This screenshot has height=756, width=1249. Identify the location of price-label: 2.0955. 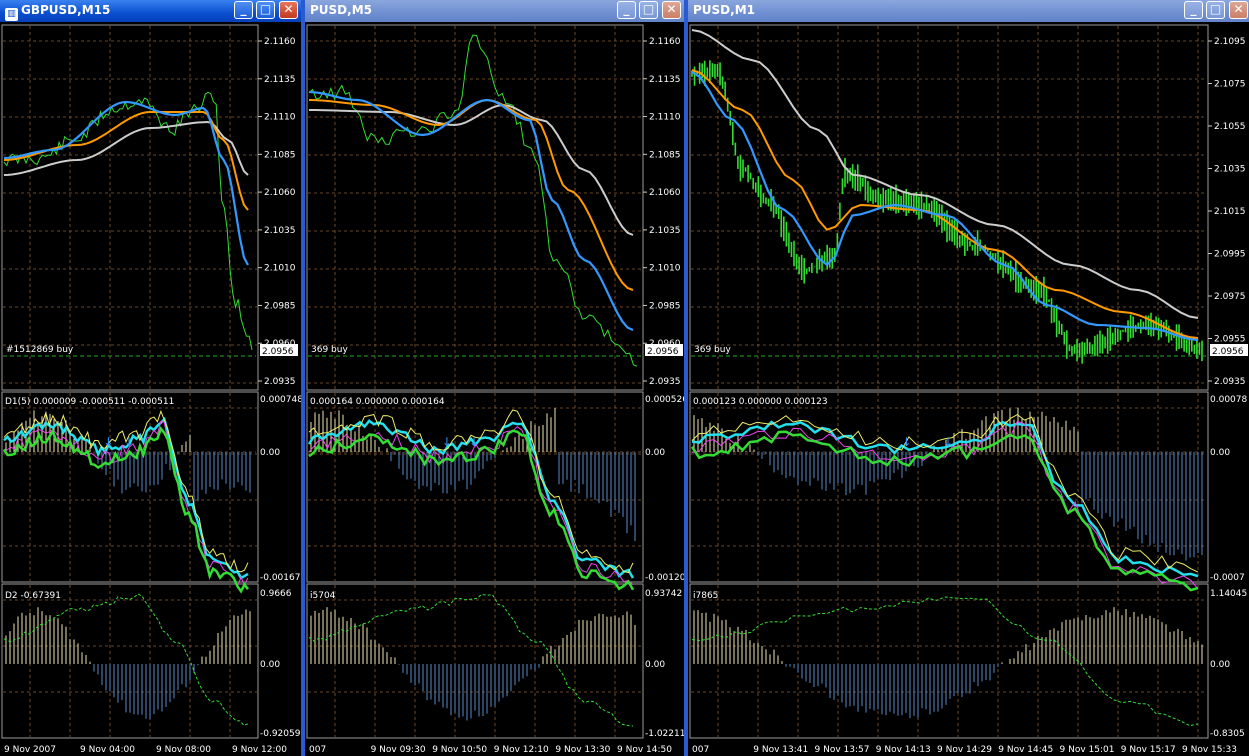
(1230, 340).